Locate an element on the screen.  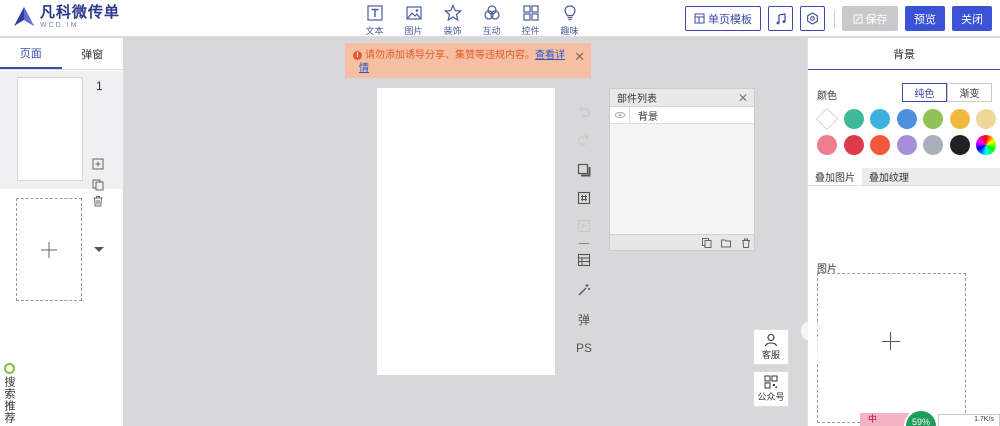
tab-overlay-texture: 叠加纹理 is located at coordinates (889, 176).